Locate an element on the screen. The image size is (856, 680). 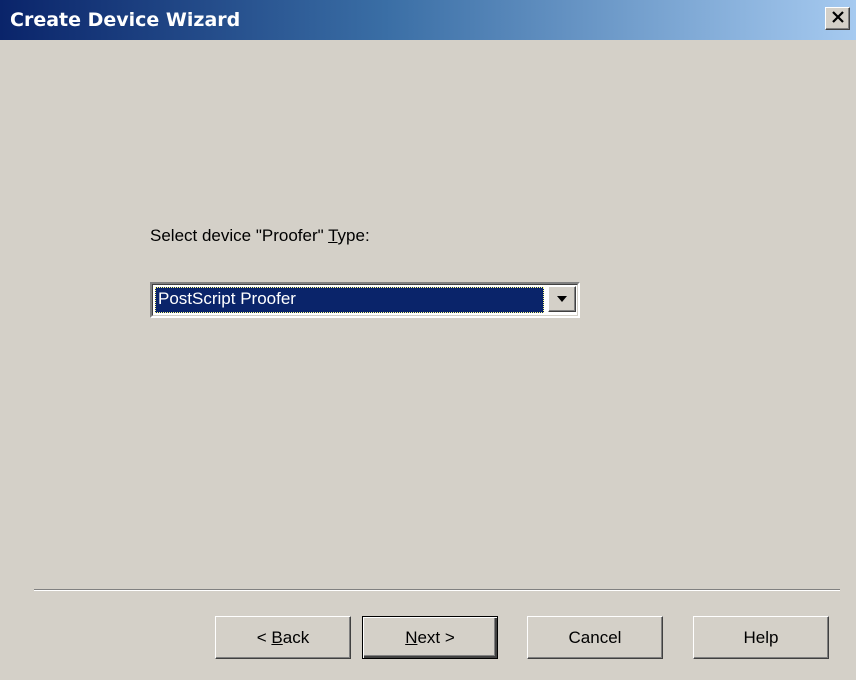
close-icon is located at coordinates (838, 19).